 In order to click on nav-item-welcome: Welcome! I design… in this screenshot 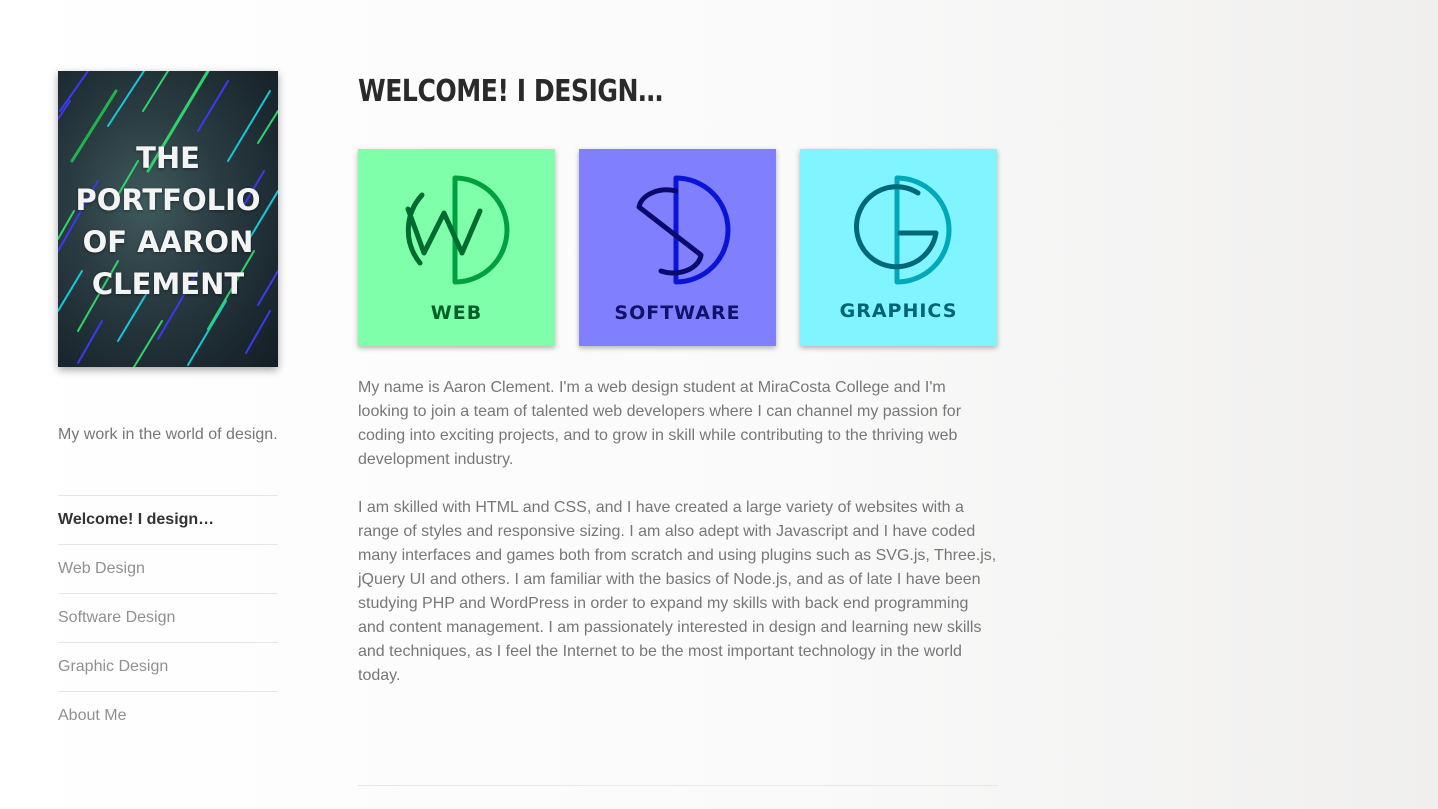, I will do `click(168, 520)`.